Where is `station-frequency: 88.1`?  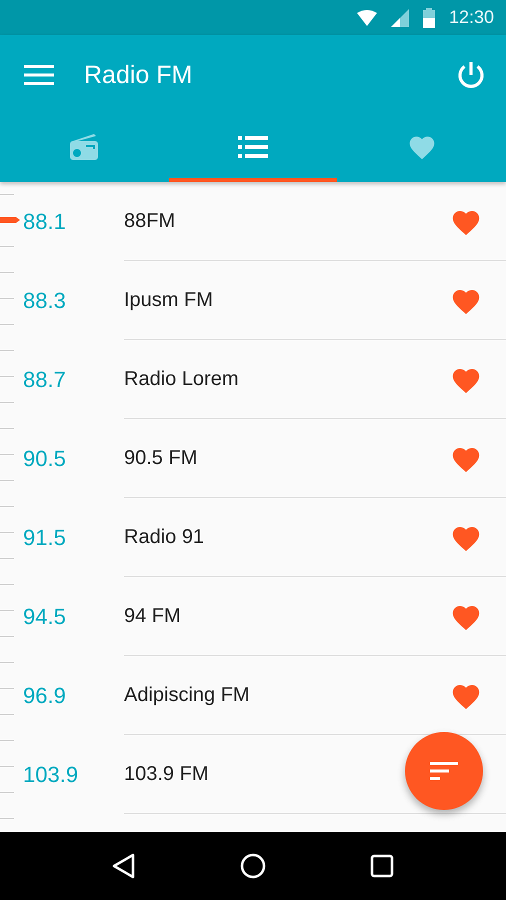
station-frequency: 88.1 is located at coordinates (44, 221).